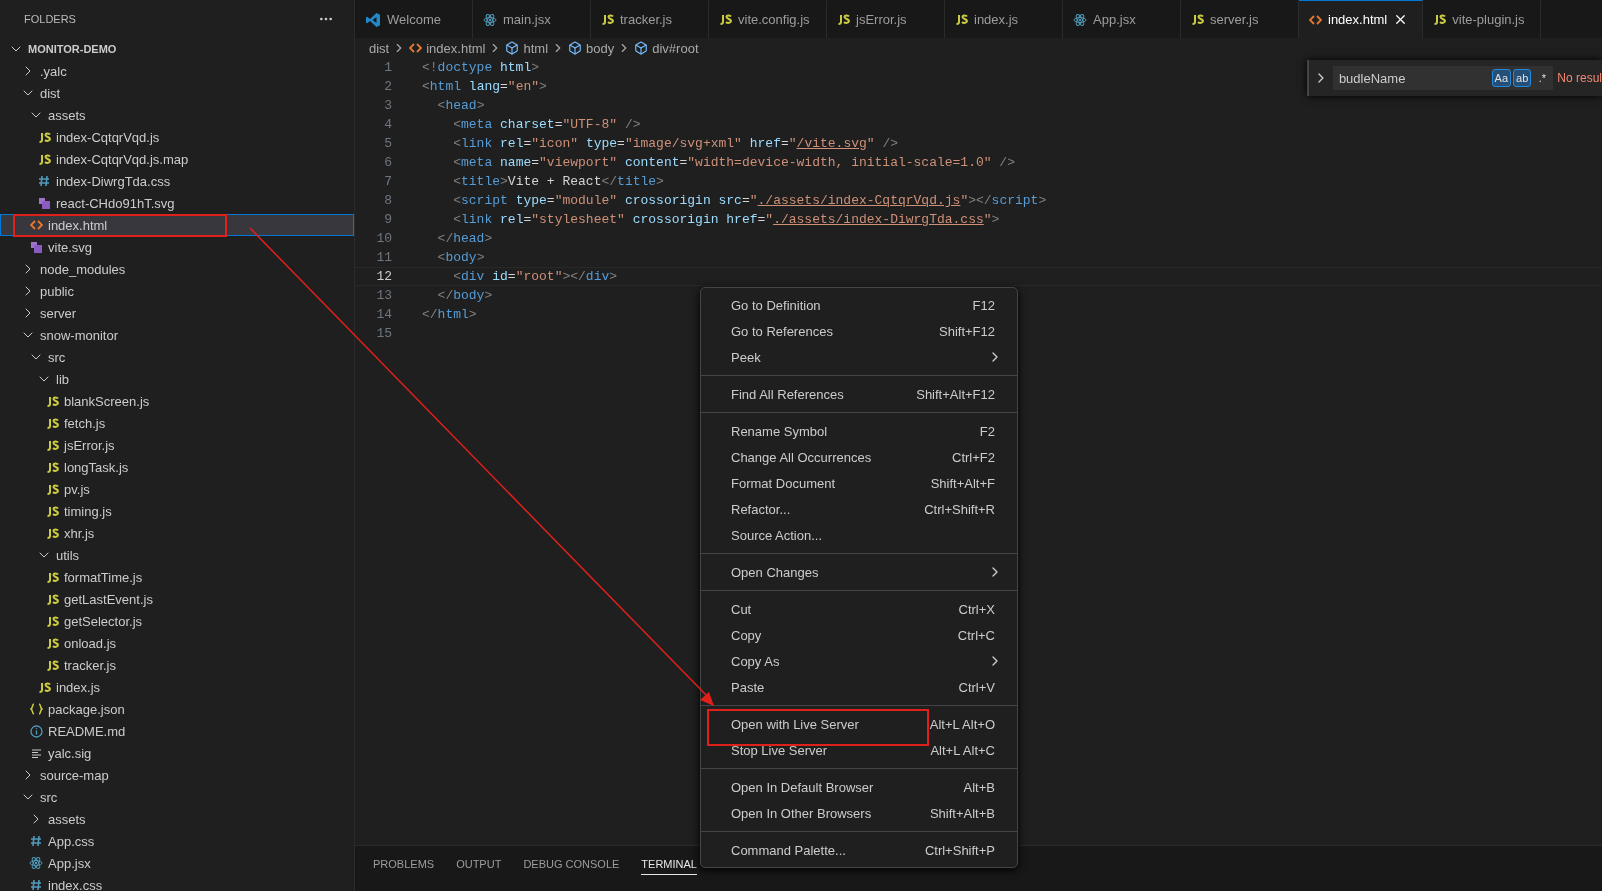 This screenshot has height=891, width=1602. What do you see at coordinates (36, 885) in the screenshot?
I see `hash-icon` at bounding box center [36, 885].